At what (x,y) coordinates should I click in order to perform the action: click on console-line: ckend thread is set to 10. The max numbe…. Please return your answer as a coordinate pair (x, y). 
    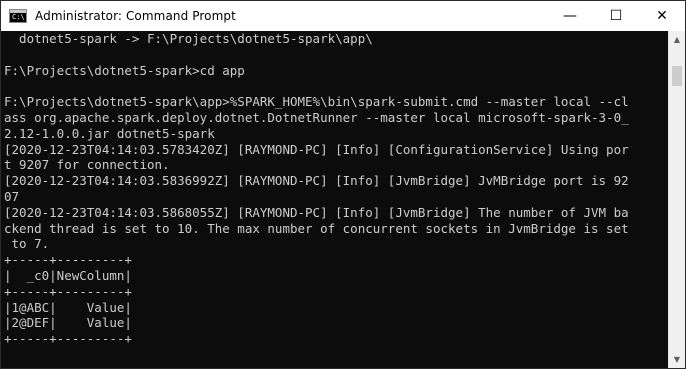
    Looking at the image, I should click on (316, 228).